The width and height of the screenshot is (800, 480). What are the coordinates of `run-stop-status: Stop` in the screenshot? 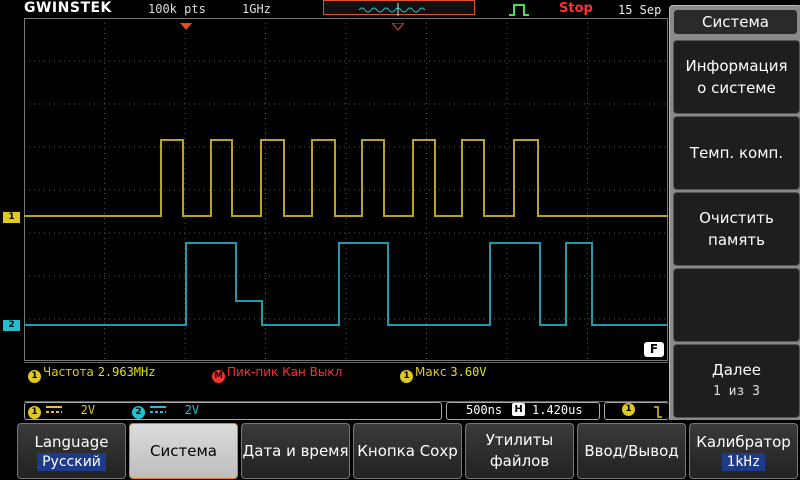 It's located at (576, 8).